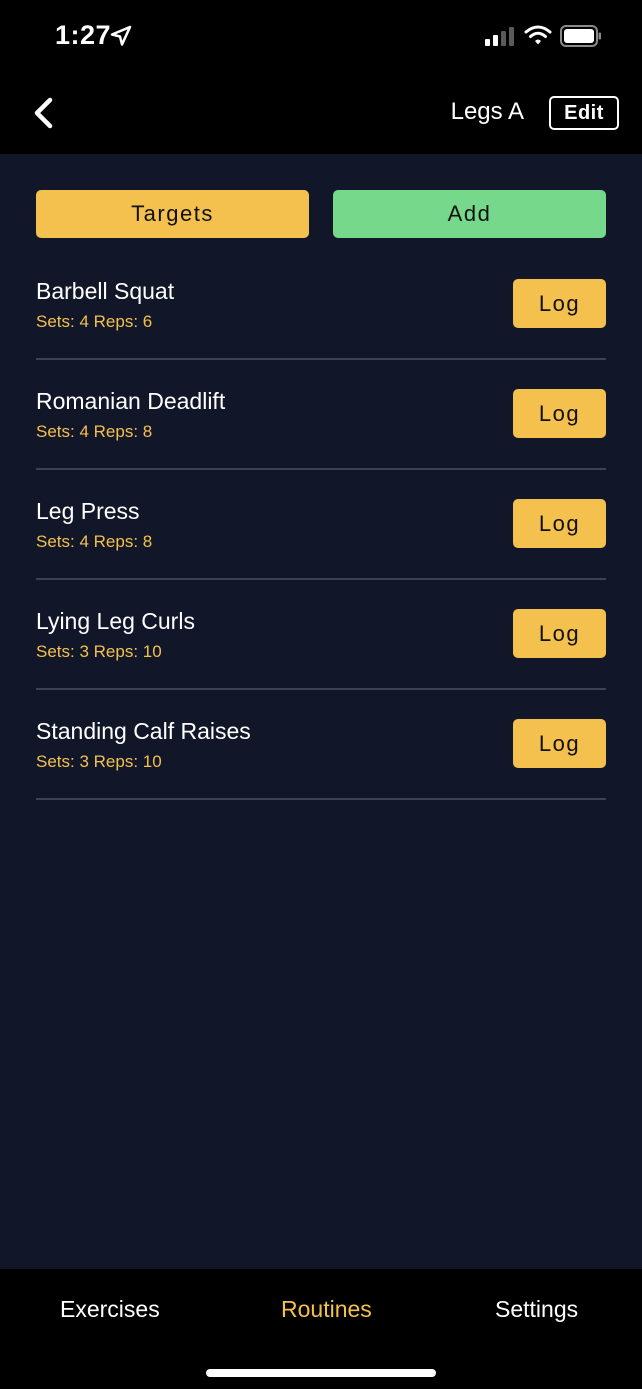  What do you see at coordinates (538, 35) in the screenshot?
I see `wifi-icon` at bounding box center [538, 35].